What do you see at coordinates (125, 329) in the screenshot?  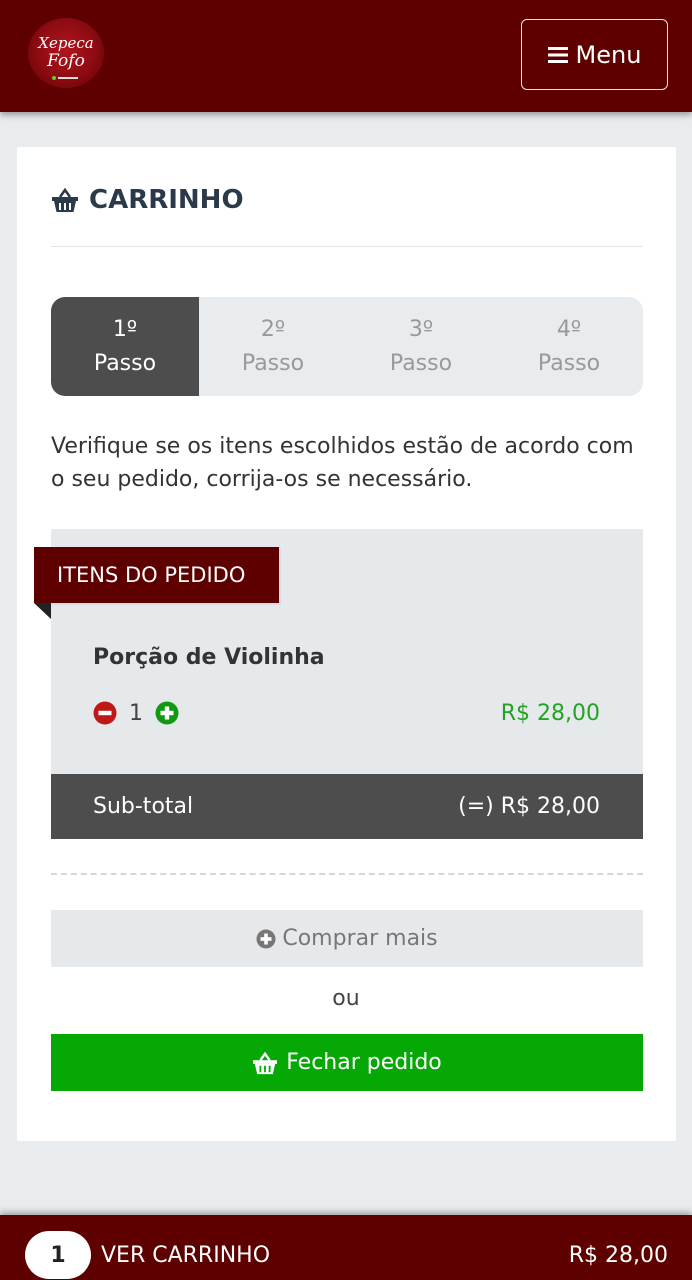 I see `step-number: 1º` at bounding box center [125, 329].